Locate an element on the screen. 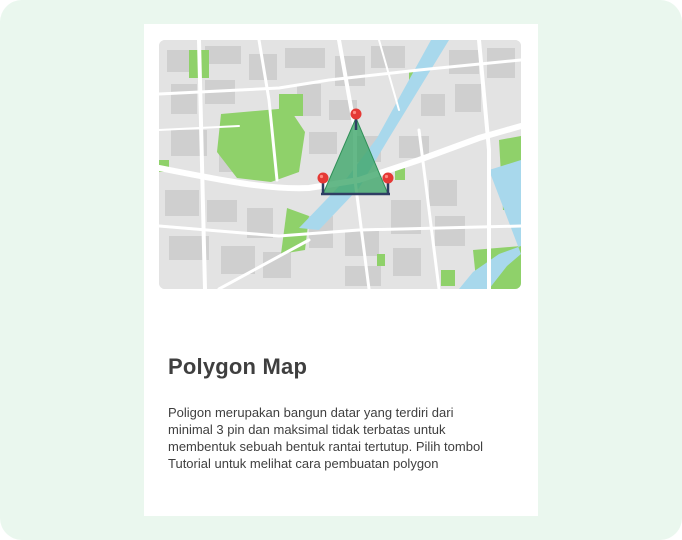  card-title: Polygon Map is located at coordinates (238, 366).